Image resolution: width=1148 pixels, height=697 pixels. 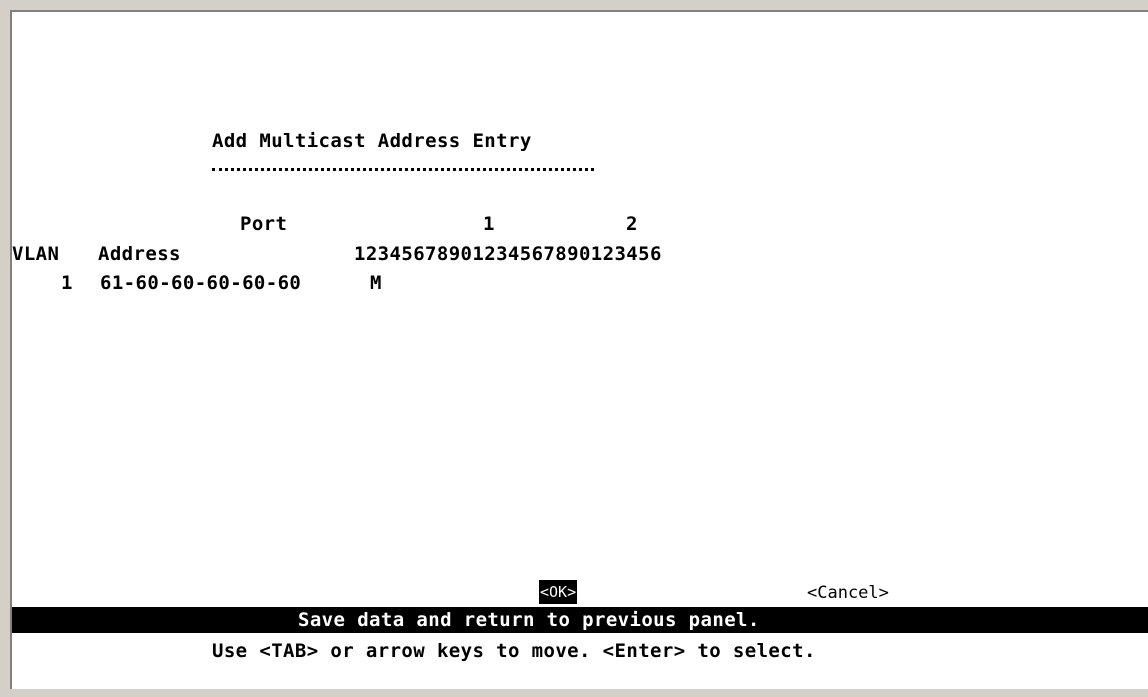 What do you see at coordinates (372, 141) in the screenshot?
I see `panel-title: Add Multicast Address Entry` at bounding box center [372, 141].